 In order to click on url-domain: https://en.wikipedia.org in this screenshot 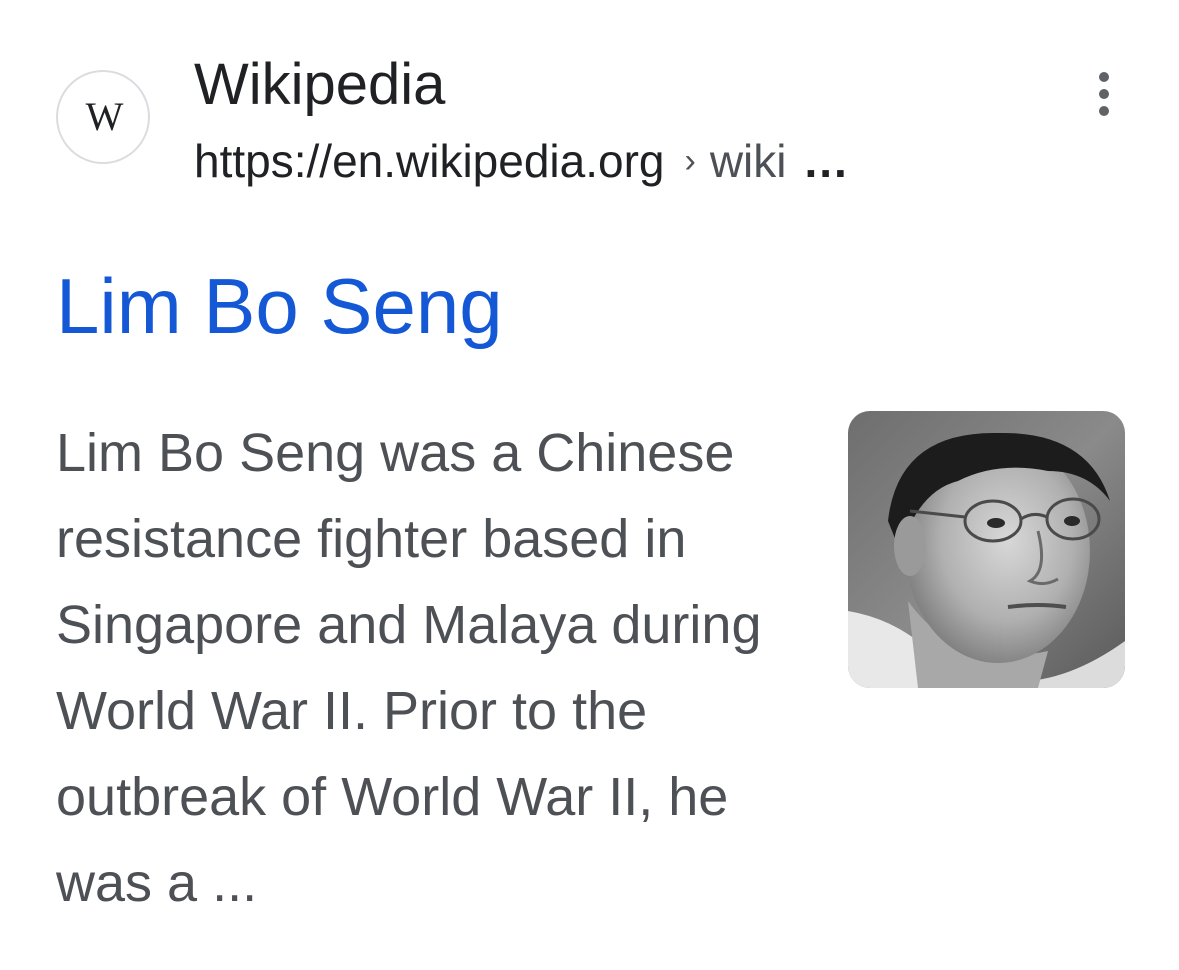, I will do `click(429, 161)`.